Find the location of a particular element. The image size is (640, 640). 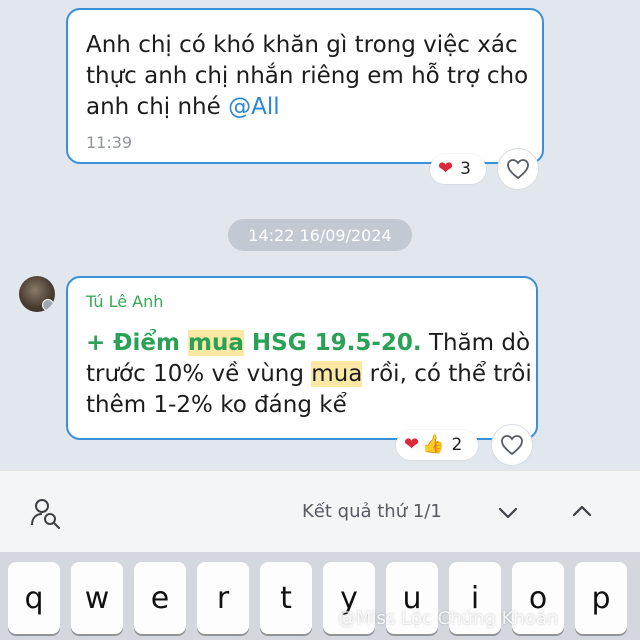

key-e: e is located at coordinates (160, 598).